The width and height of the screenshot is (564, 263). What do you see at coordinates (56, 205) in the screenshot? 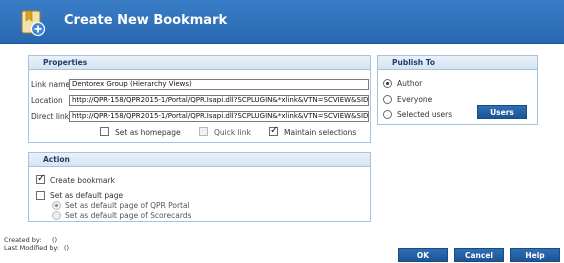
I see `portal-default-radio` at bounding box center [56, 205].